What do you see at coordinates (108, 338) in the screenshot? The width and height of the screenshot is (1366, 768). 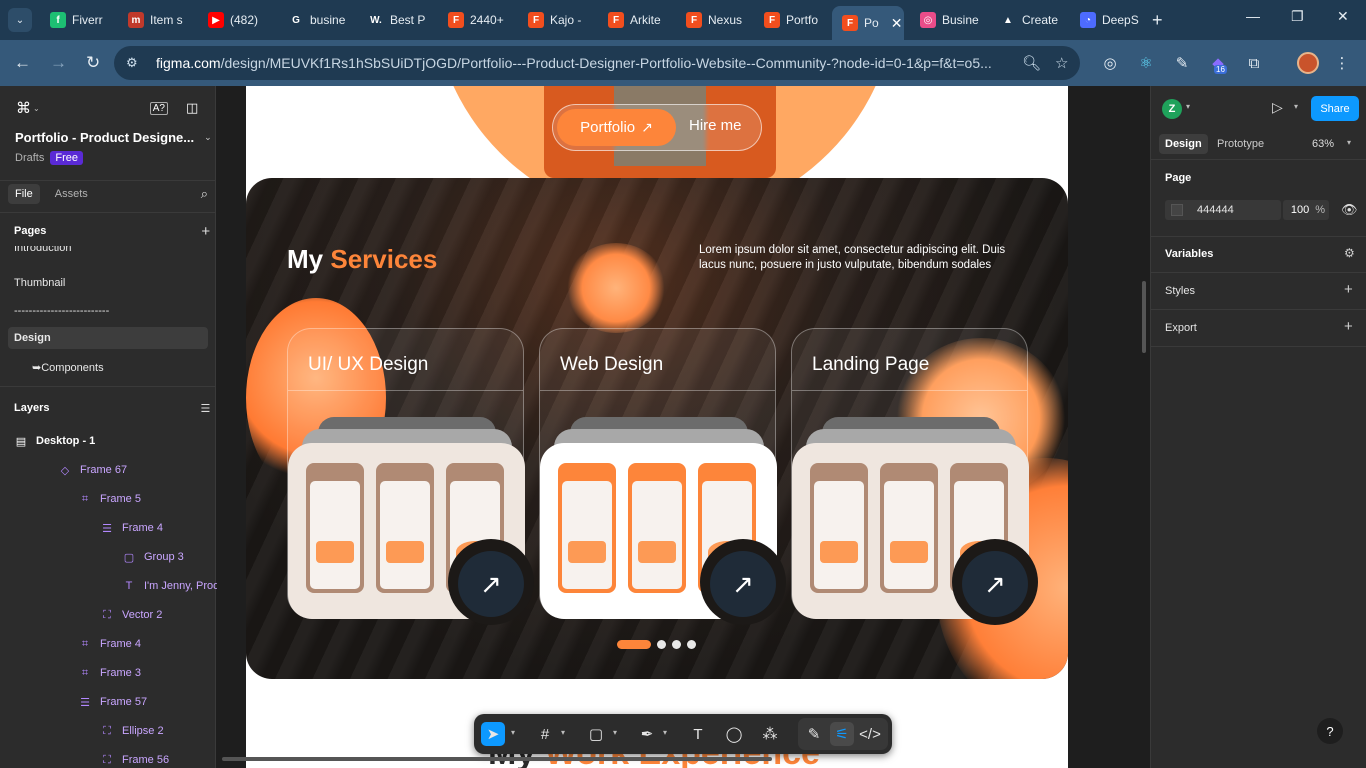 I see `page-item: Design` at bounding box center [108, 338].